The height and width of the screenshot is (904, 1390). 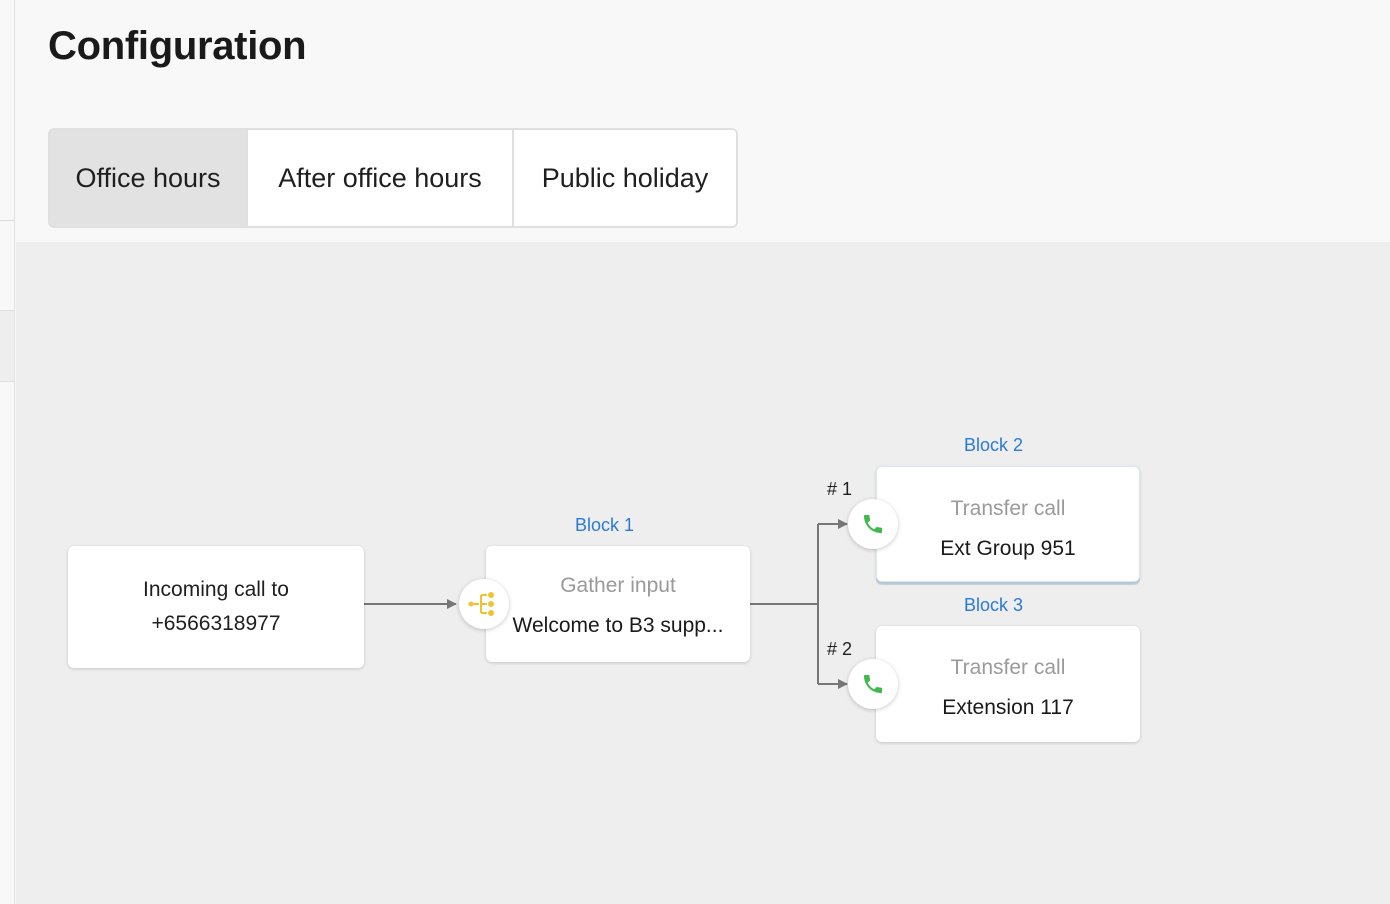 What do you see at coordinates (7, 452) in the screenshot?
I see `left-rail` at bounding box center [7, 452].